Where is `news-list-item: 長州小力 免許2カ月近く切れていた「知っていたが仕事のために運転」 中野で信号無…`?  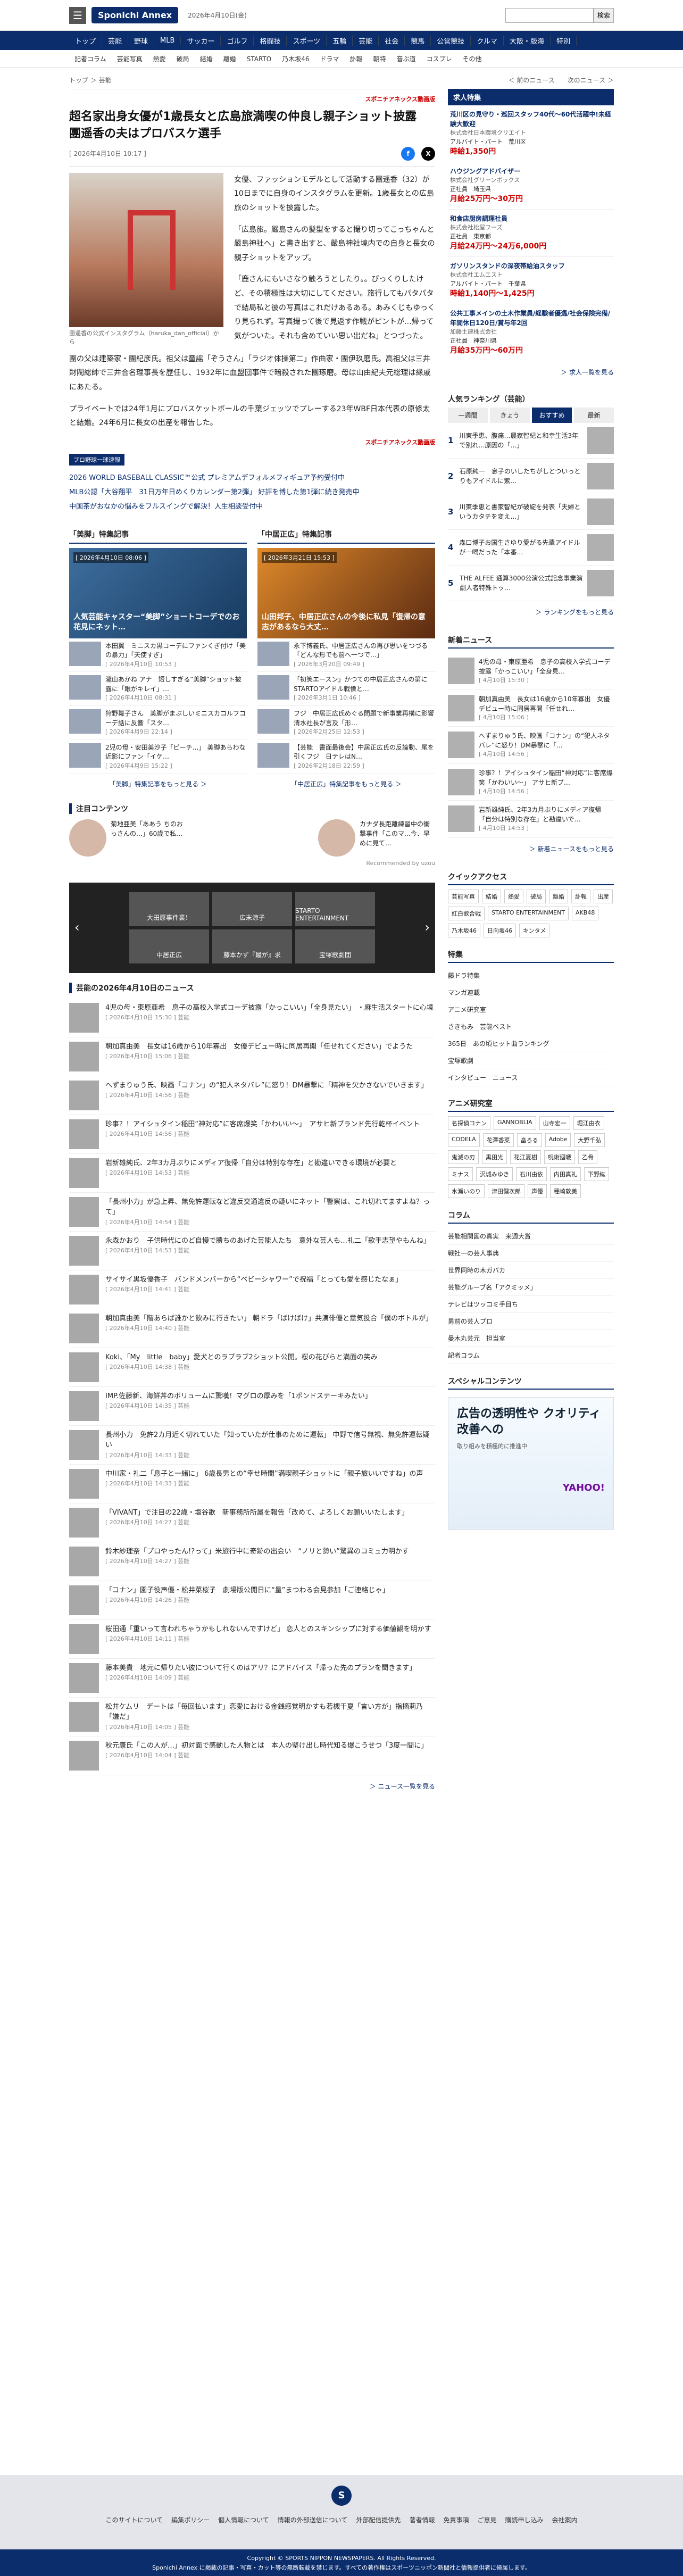
news-list-item: 長州小力 免許2カ月近く切れていた「知っていたが仕事のために運転」 中野で信号無… is located at coordinates (252, 1445).